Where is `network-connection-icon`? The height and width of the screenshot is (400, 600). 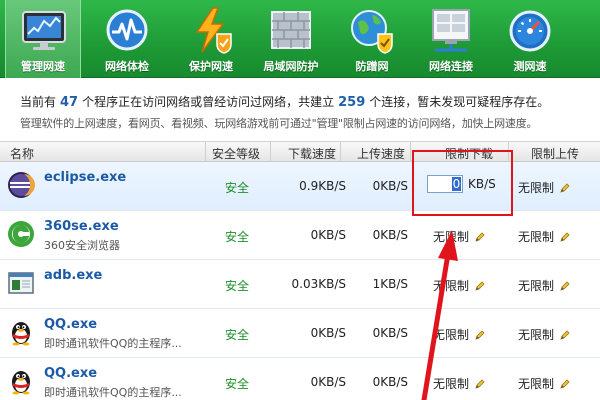 network-connection-icon is located at coordinates (451, 30).